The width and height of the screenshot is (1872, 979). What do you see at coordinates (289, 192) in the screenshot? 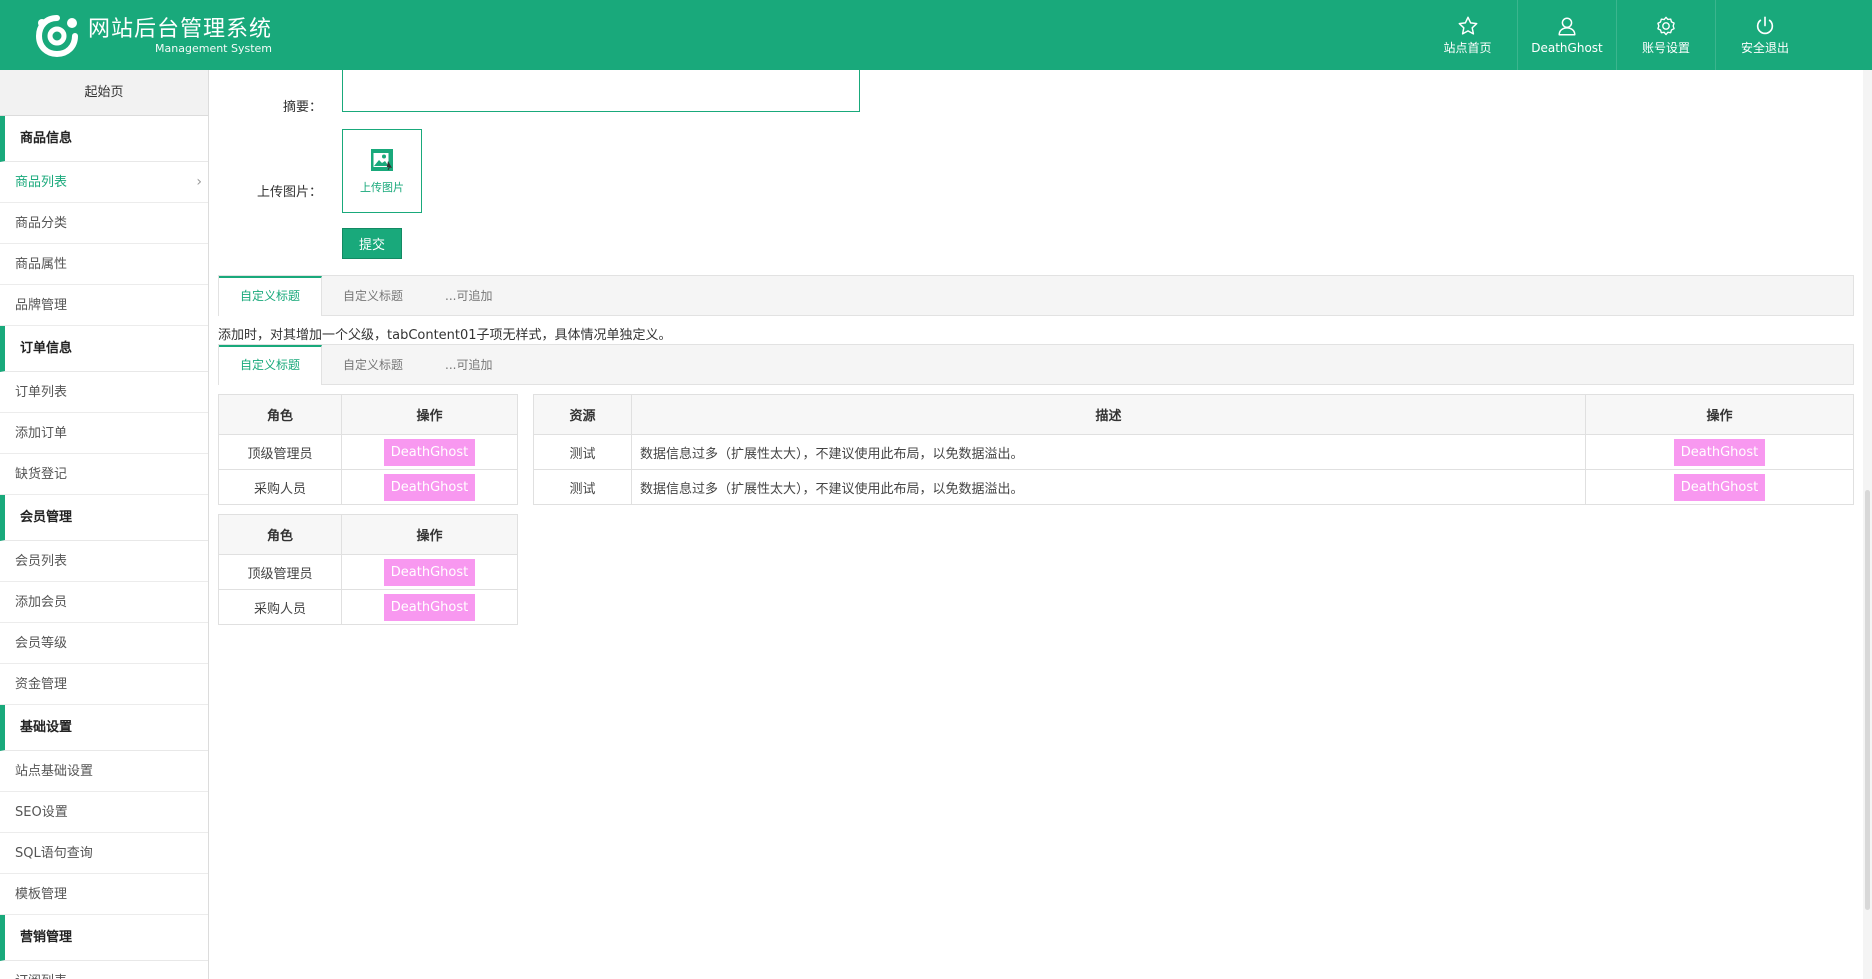
I see `upload-label: 上传图片：` at bounding box center [289, 192].